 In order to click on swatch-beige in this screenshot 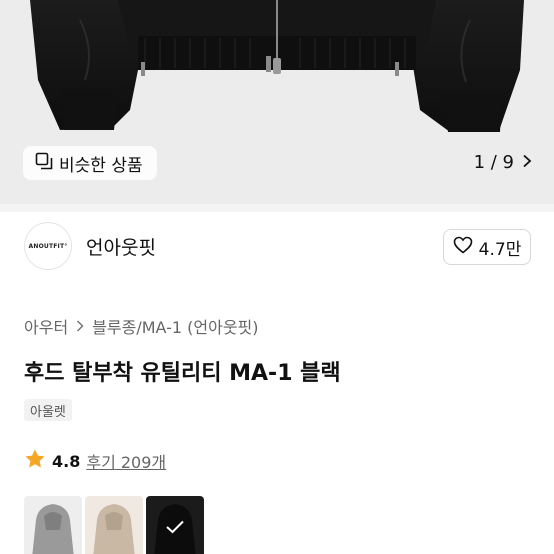, I will do `click(114, 525)`.